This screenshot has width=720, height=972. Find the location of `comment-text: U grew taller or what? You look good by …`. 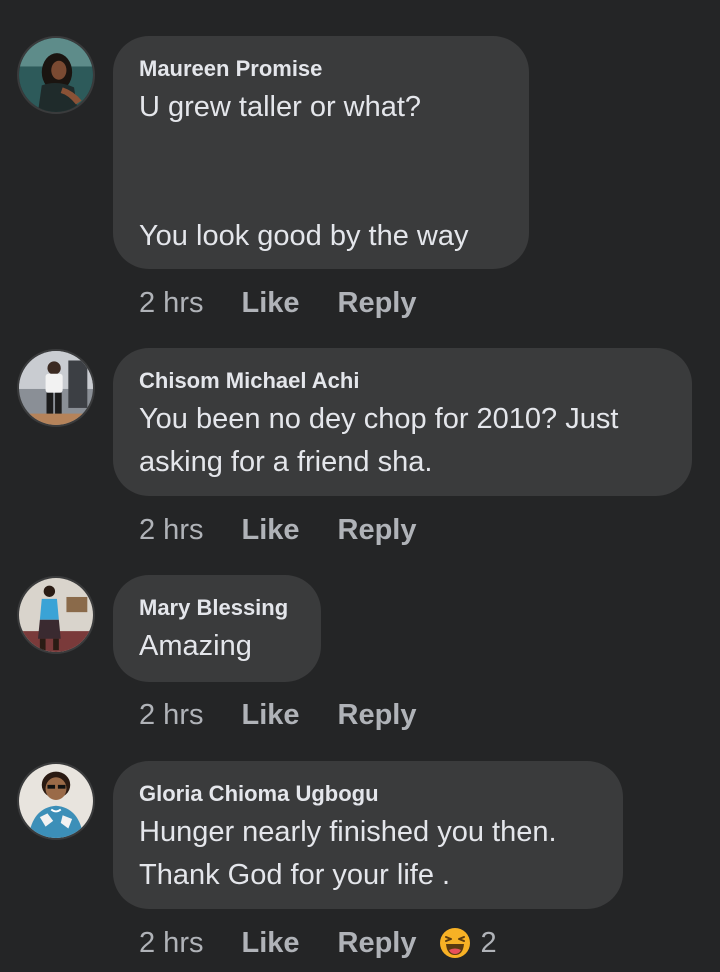

comment-text: U grew taller or what? You look good by … is located at coordinates (304, 171).